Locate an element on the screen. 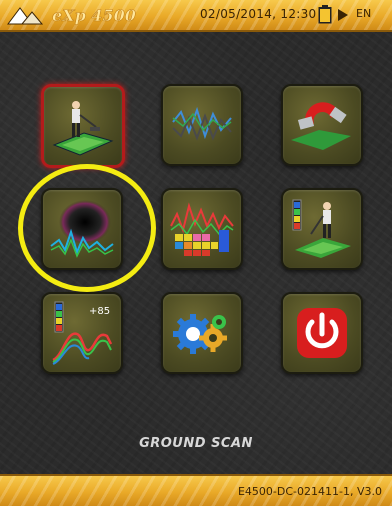  ground-scan-button is located at coordinates (83, 126).